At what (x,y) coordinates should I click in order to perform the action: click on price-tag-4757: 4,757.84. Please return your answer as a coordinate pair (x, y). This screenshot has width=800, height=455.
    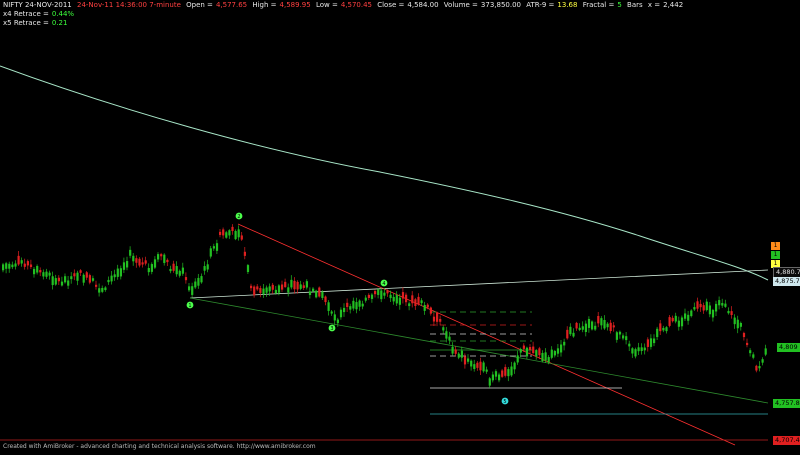
    Looking at the image, I should click on (786, 403).